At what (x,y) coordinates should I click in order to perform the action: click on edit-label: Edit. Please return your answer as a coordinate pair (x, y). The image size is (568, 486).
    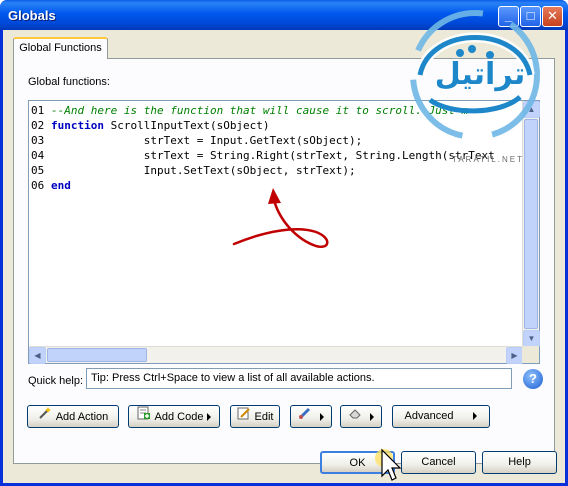
    Looking at the image, I should click on (264, 416).